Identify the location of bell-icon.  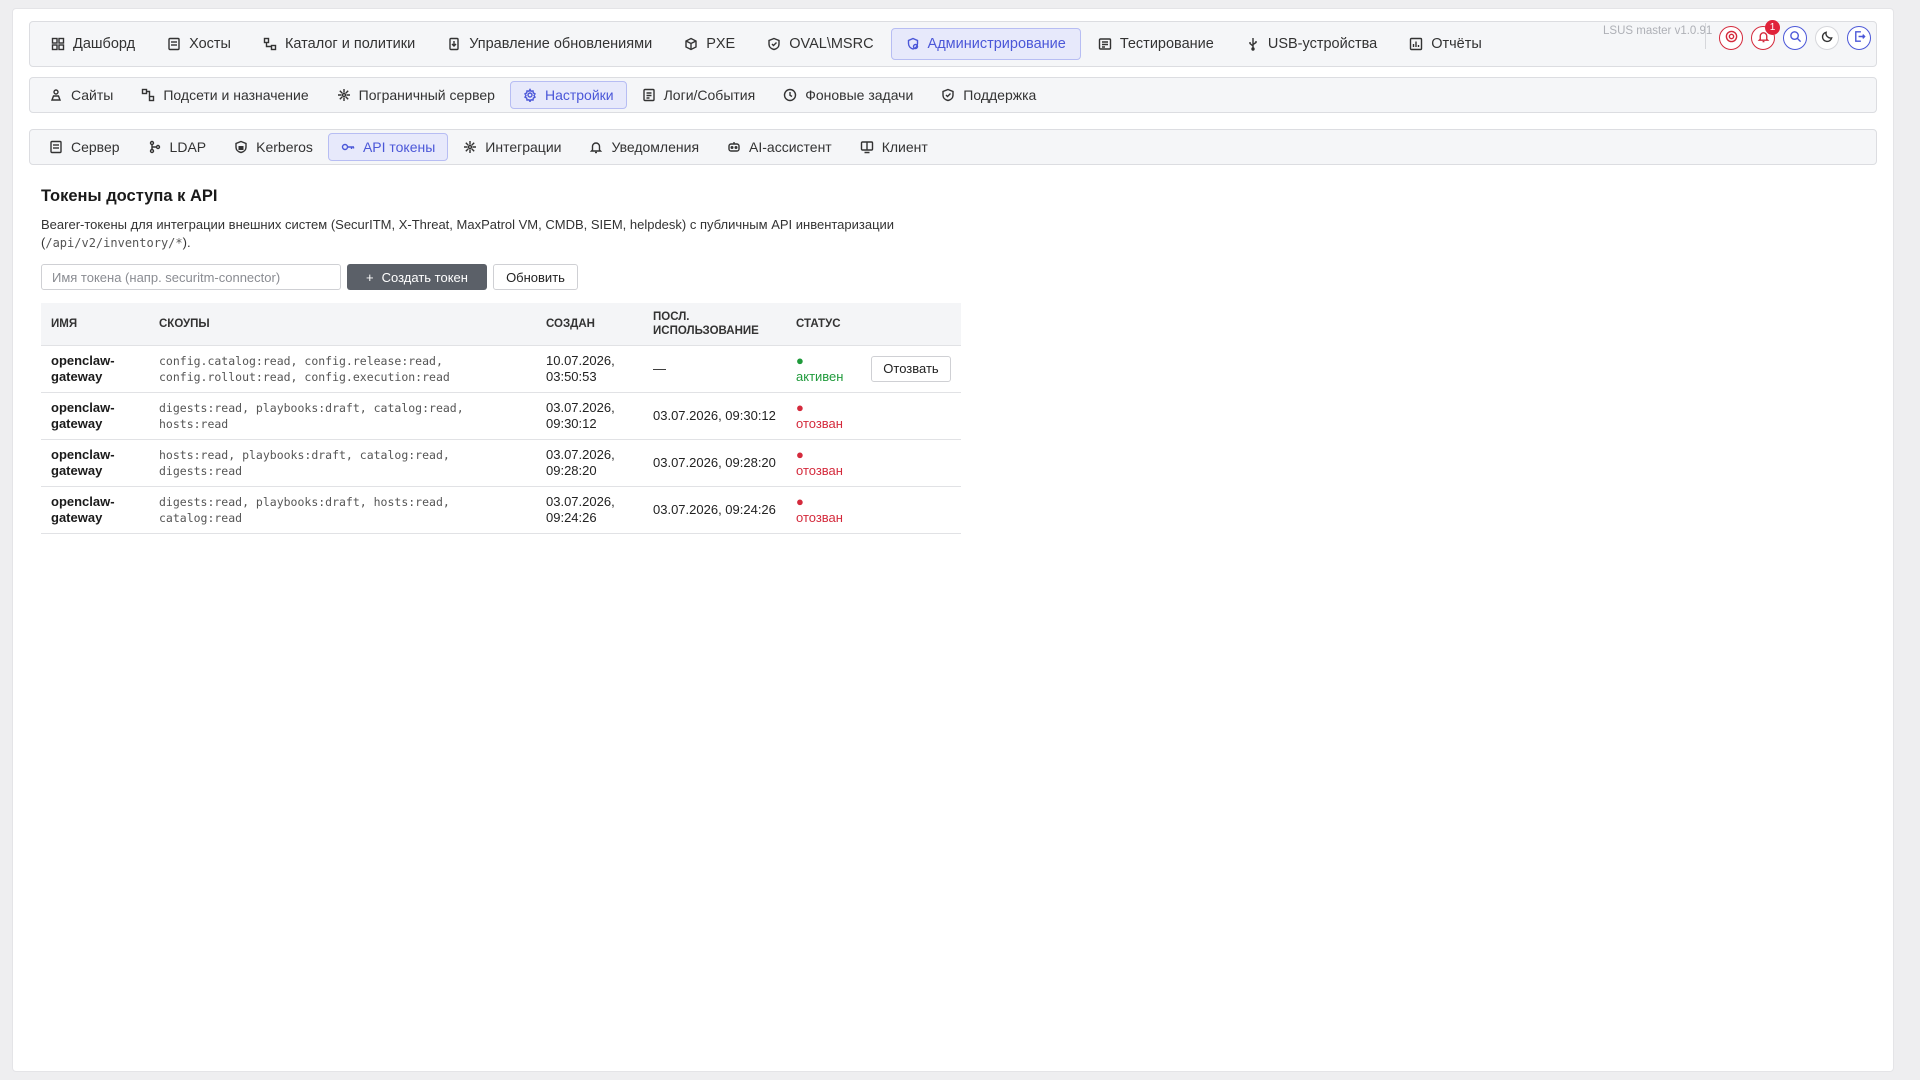
(596, 147).